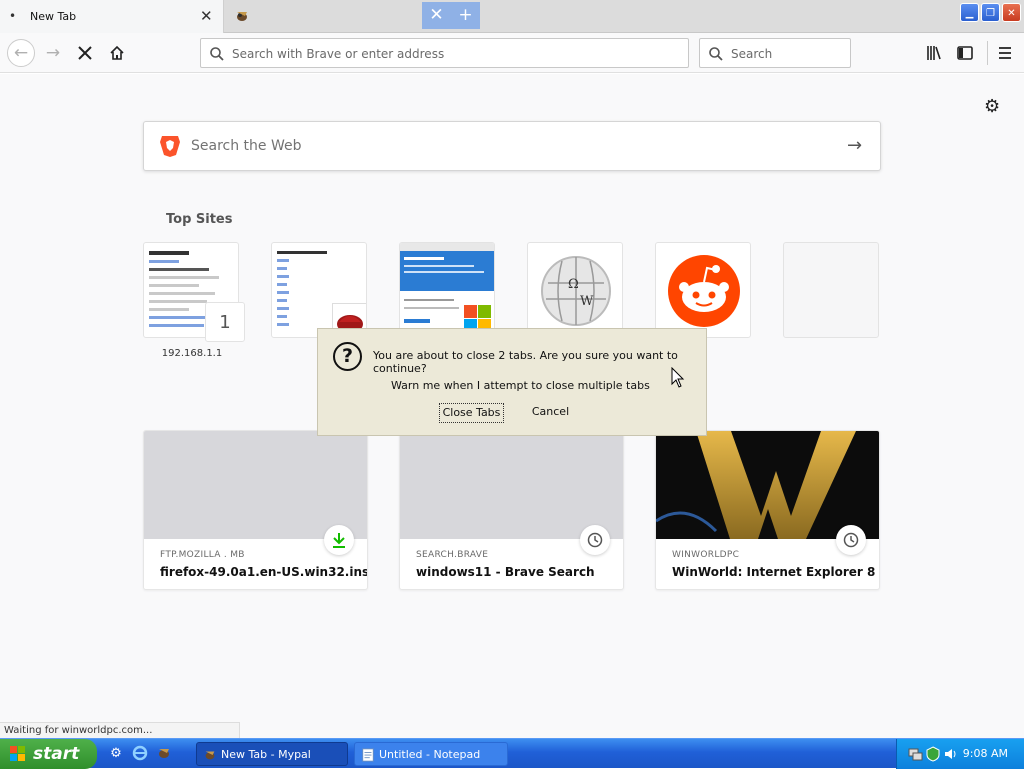  What do you see at coordinates (56, 754) in the screenshot?
I see `start-label: start` at bounding box center [56, 754].